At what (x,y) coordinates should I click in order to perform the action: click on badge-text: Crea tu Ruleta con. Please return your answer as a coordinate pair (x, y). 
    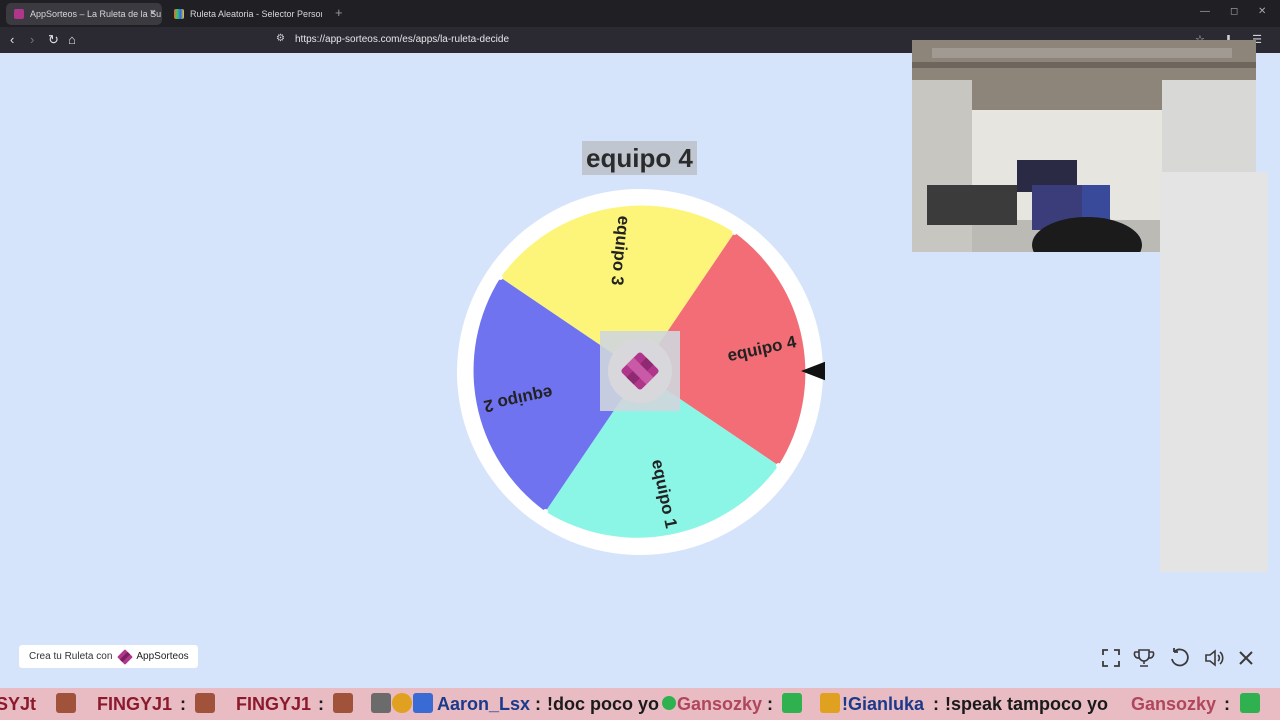
    Looking at the image, I should click on (71, 656).